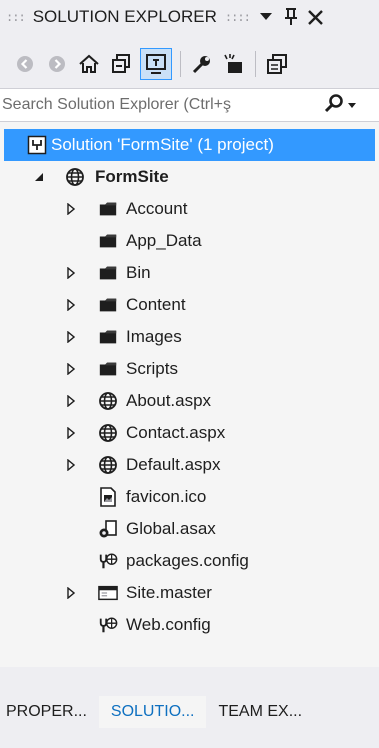 Image resolution: width=379 pixels, height=748 pixels. What do you see at coordinates (189, 273) in the screenshot?
I see `tree-item: Bin` at bounding box center [189, 273].